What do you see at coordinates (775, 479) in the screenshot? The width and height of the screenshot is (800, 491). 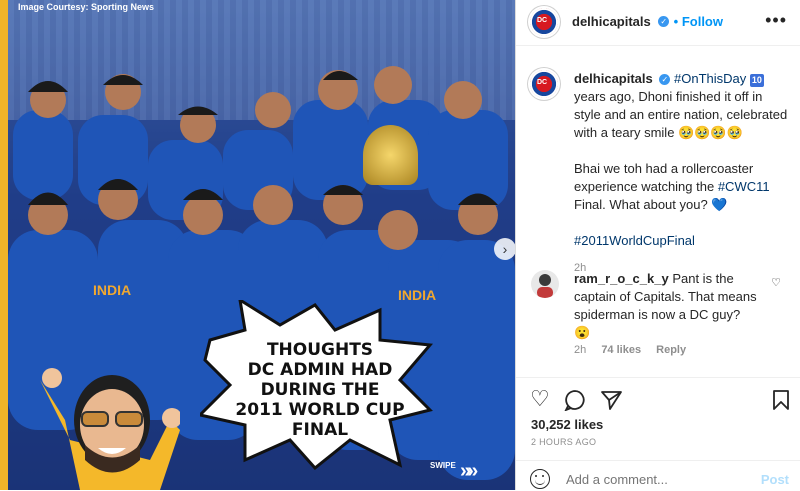 I see `post-comment-button: Post` at bounding box center [775, 479].